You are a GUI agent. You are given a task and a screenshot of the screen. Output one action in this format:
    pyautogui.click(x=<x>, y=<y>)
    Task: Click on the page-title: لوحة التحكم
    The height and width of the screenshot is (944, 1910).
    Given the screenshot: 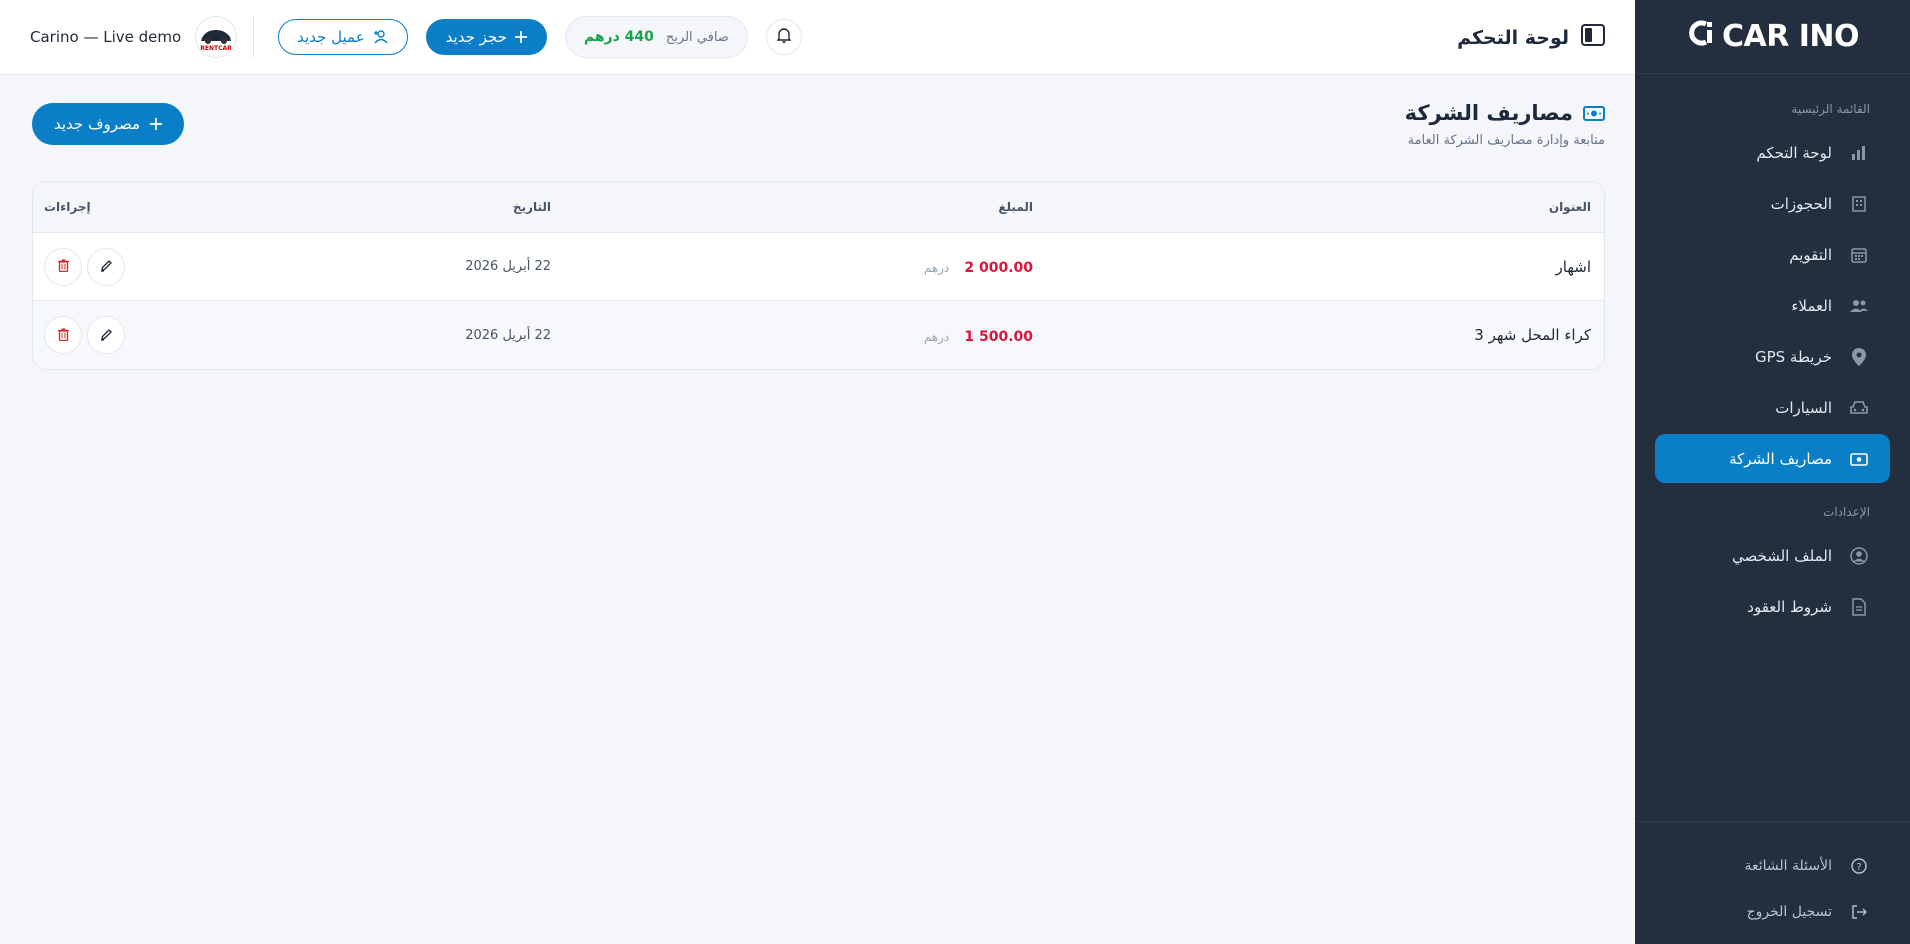 What is the action you would take?
    pyautogui.click(x=1513, y=37)
    